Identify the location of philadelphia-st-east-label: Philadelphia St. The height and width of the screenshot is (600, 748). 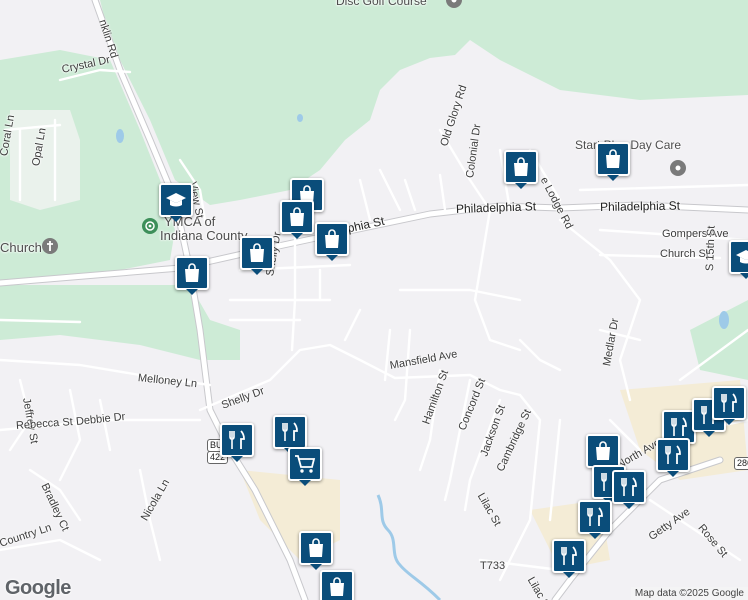
(640, 206).